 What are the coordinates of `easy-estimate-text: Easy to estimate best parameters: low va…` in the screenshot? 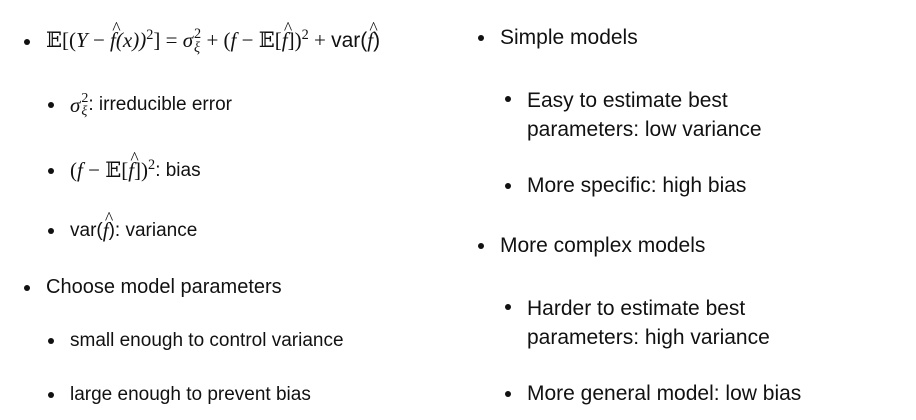 It's located at (644, 115).